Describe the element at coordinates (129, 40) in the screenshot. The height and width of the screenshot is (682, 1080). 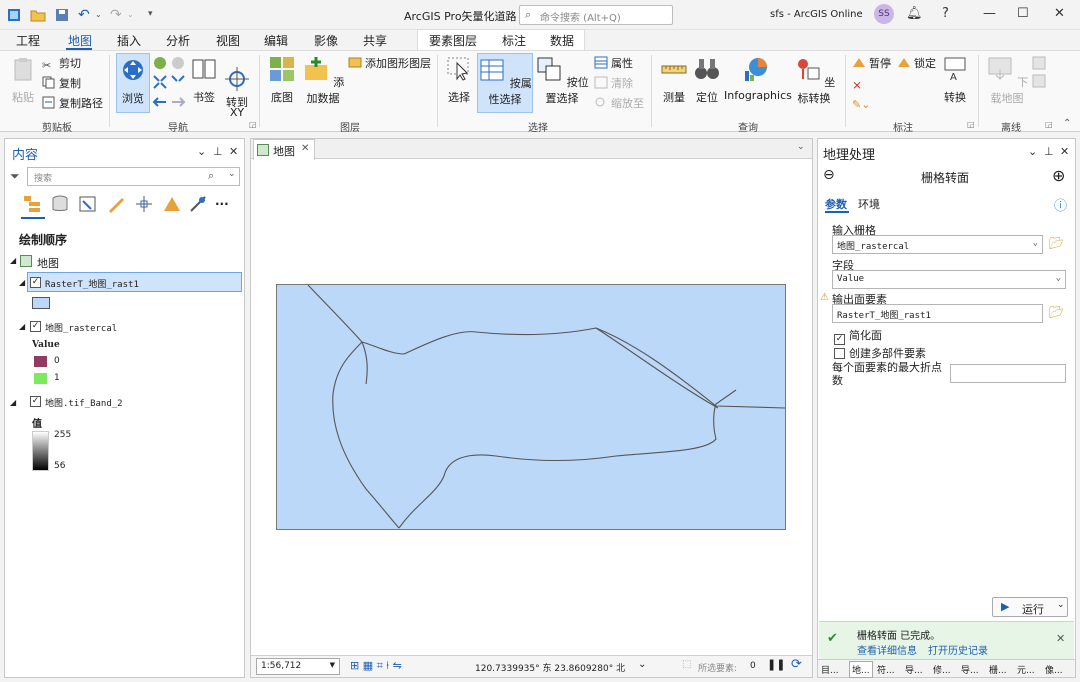
I see `tab-insert: 插入` at that location.